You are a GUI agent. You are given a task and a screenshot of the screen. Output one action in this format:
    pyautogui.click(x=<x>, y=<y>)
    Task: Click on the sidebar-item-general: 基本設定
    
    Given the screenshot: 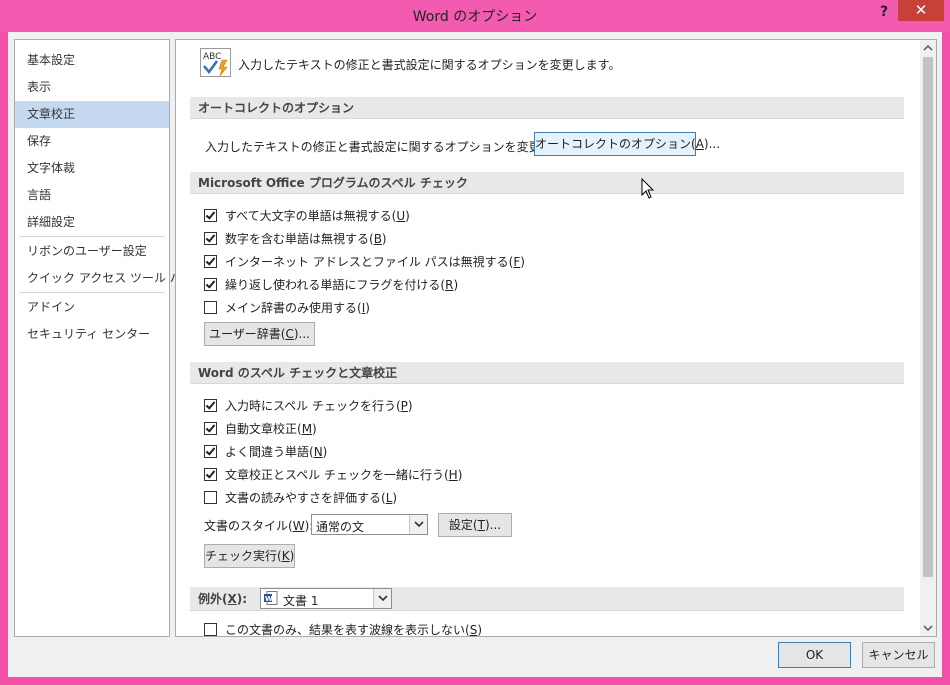 What is the action you would take?
    pyautogui.click(x=92, y=60)
    